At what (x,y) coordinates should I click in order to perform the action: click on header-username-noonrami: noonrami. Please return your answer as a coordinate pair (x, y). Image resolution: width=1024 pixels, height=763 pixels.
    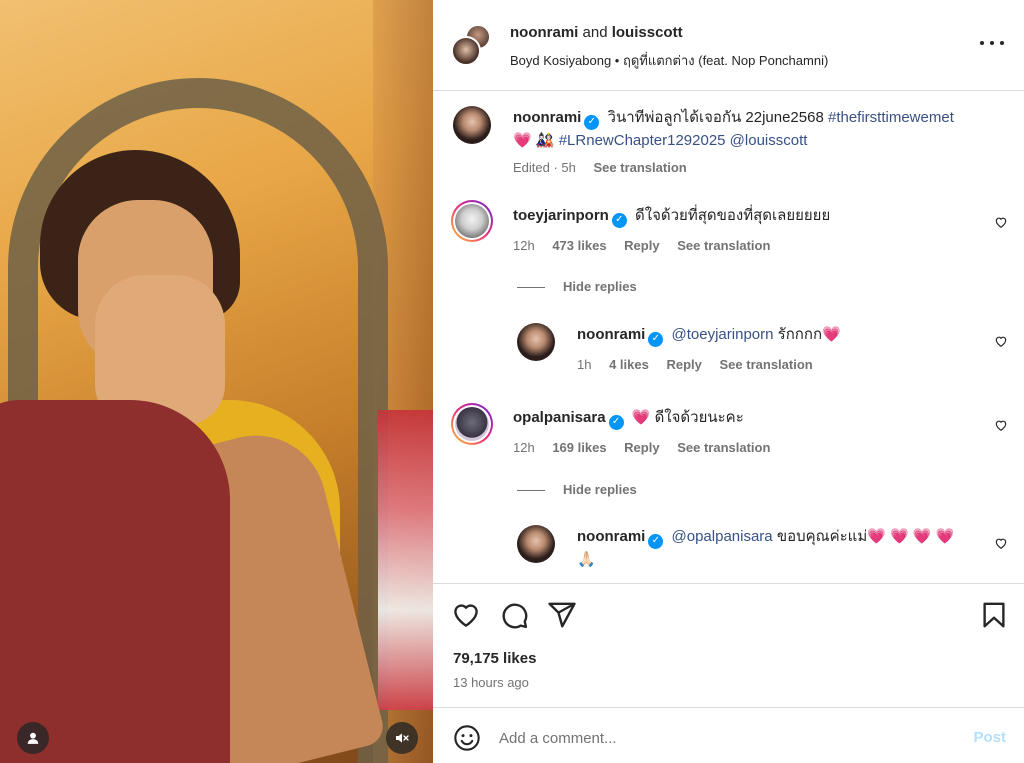
    Looking at the image, I should click on (544, 32).